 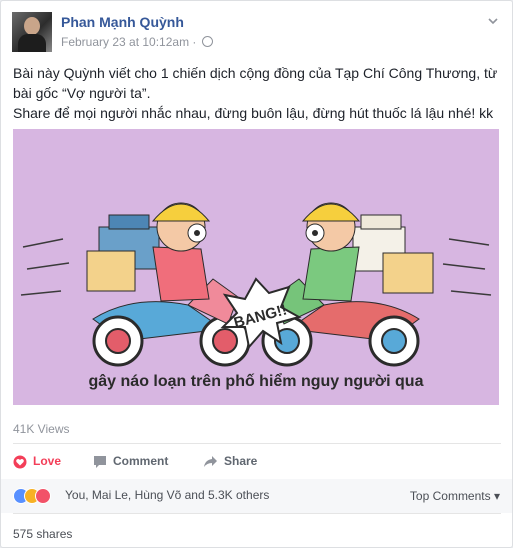 I want to click on share-arrow-icon, so click(x=210, y=461).